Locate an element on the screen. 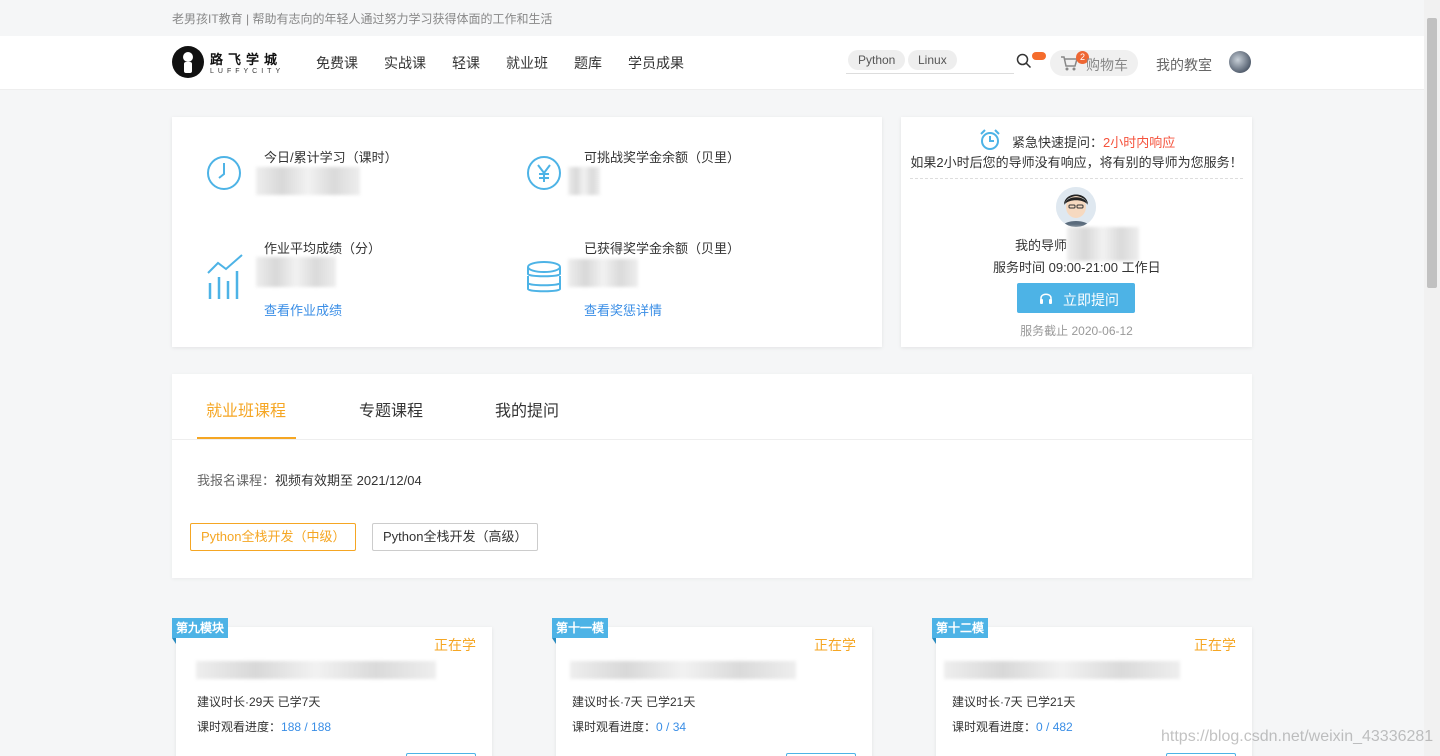 This screenshot has height=756, width=1440. module-card: 第十一模 正在学 建议时长·7天 已学21天 课时观看进度：0 / 34 is located at coordinates (712, 687).